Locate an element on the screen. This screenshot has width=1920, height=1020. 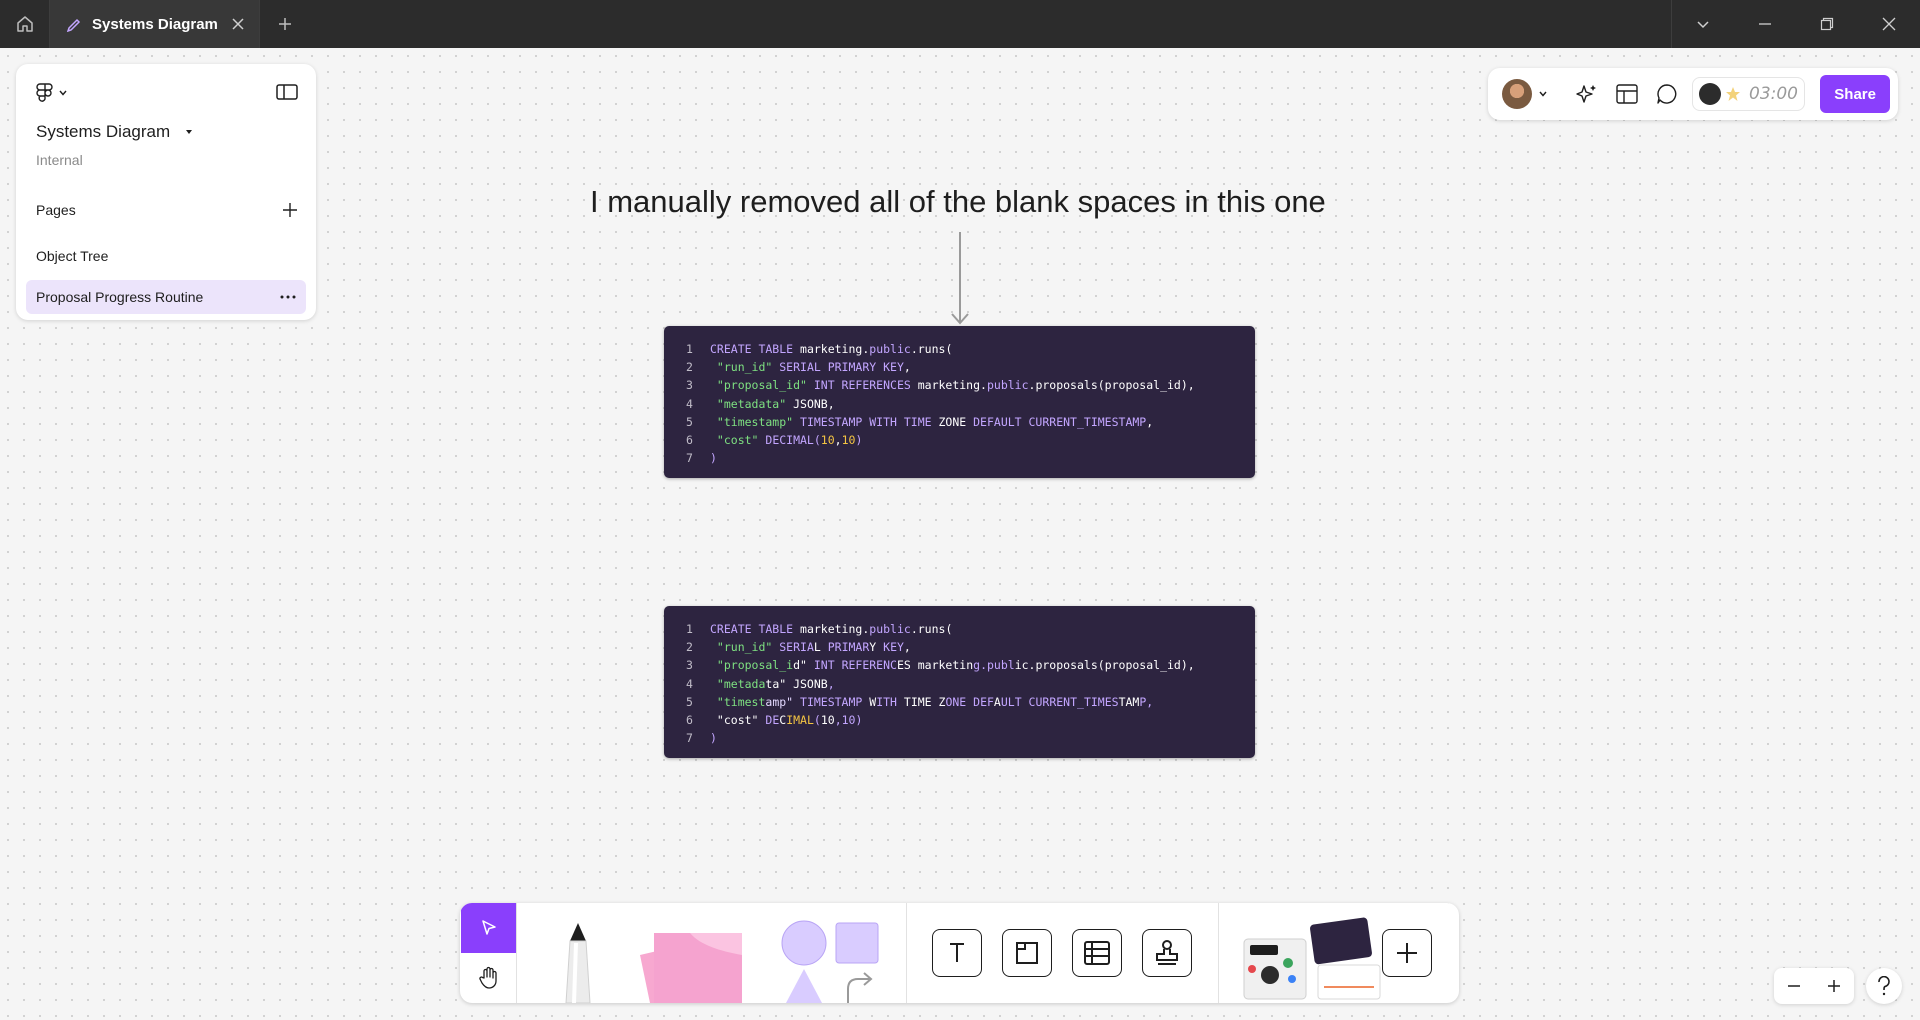
sparkle-icon is located at coordinates (1586, 94).